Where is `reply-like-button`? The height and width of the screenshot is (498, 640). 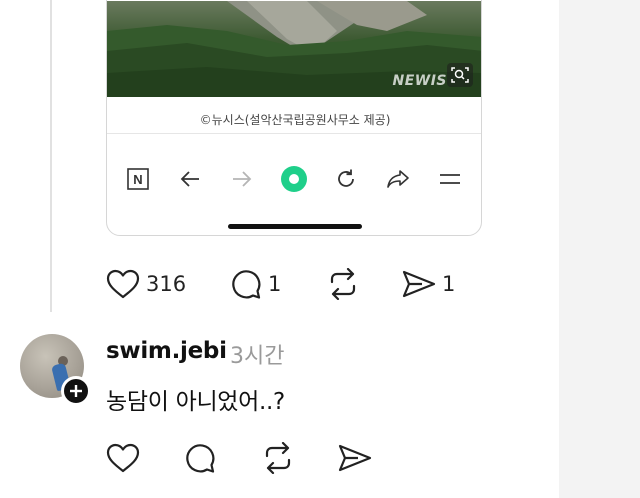
reply-like-button is located at coordinates (123, 458).